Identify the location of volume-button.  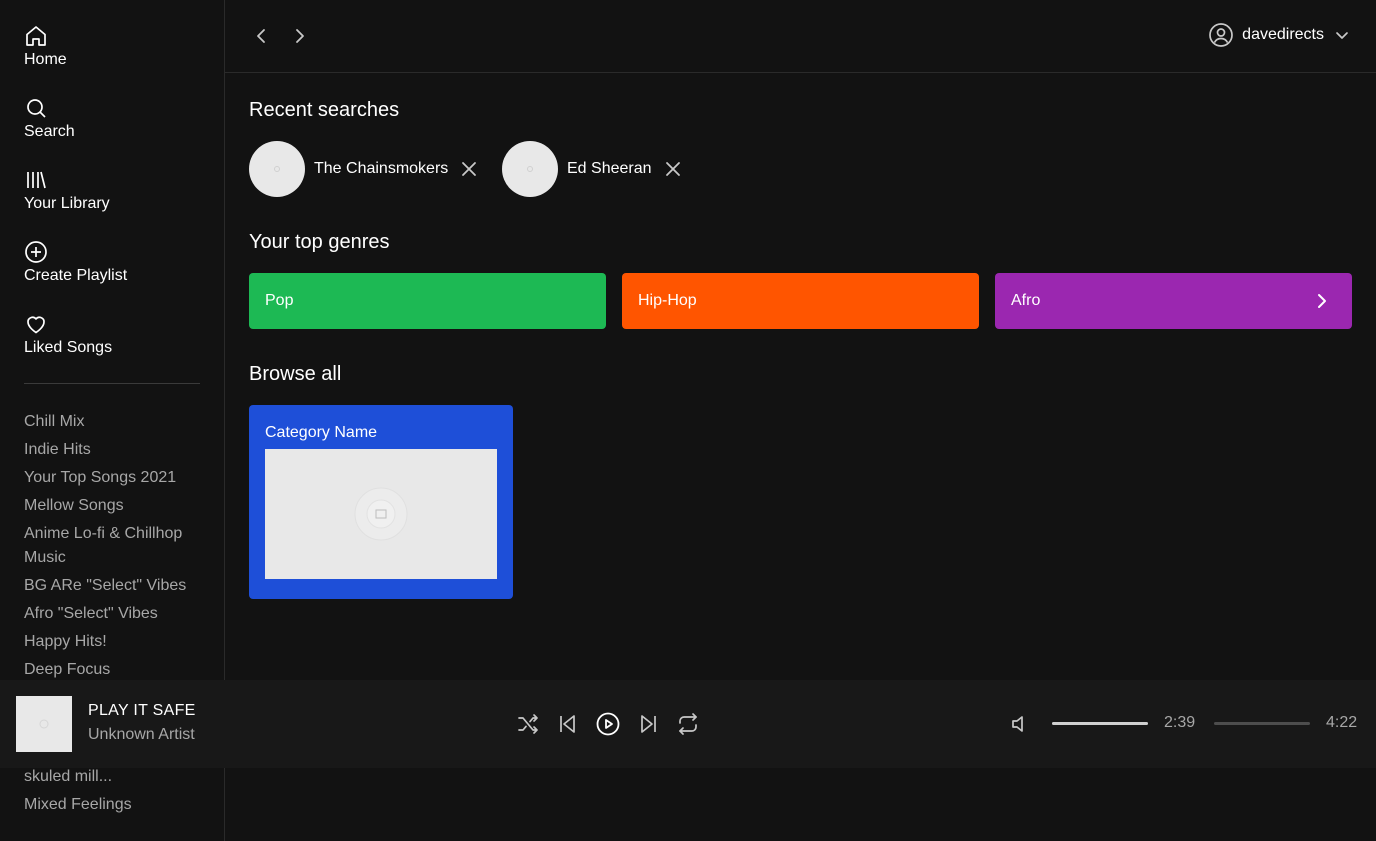
(1020, 724).